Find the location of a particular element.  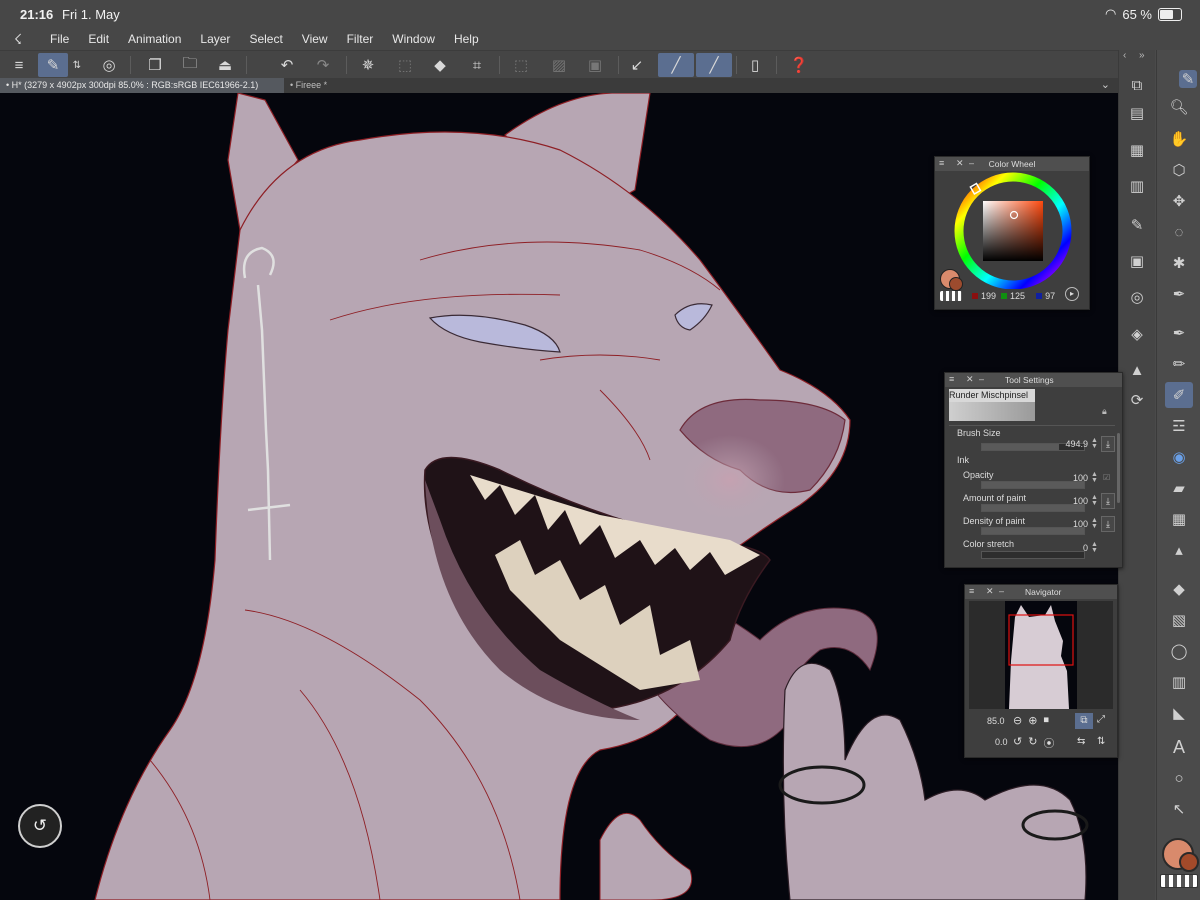

opacity-value: 100 is located at coordinates (1068, 478).